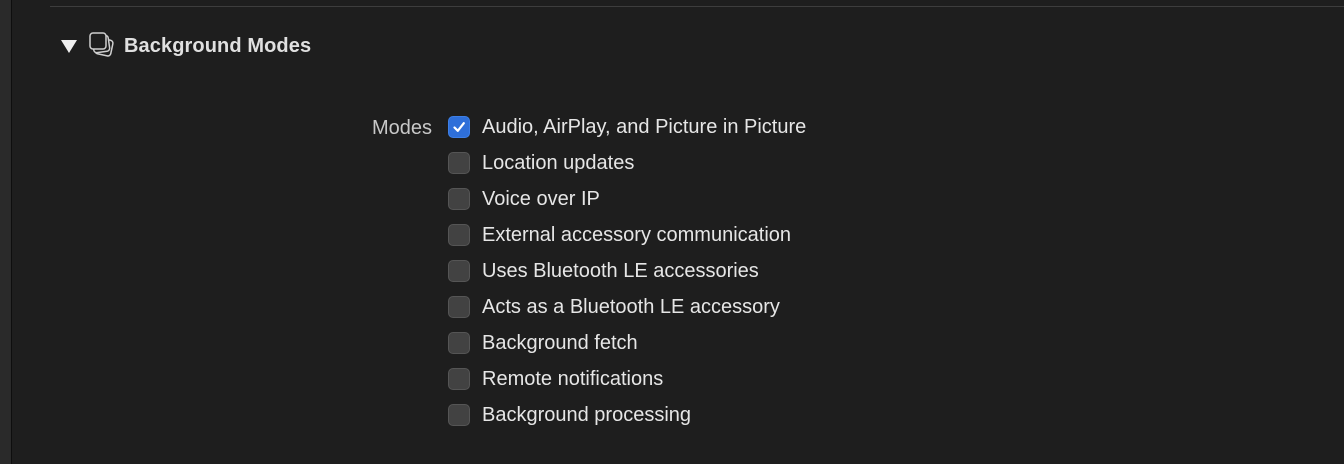  What do you see at coordinates (620, 270) in the screenshot?
I see `mode-label: Uses Bluetooth LE accessories` at bounding box center [620, 270].